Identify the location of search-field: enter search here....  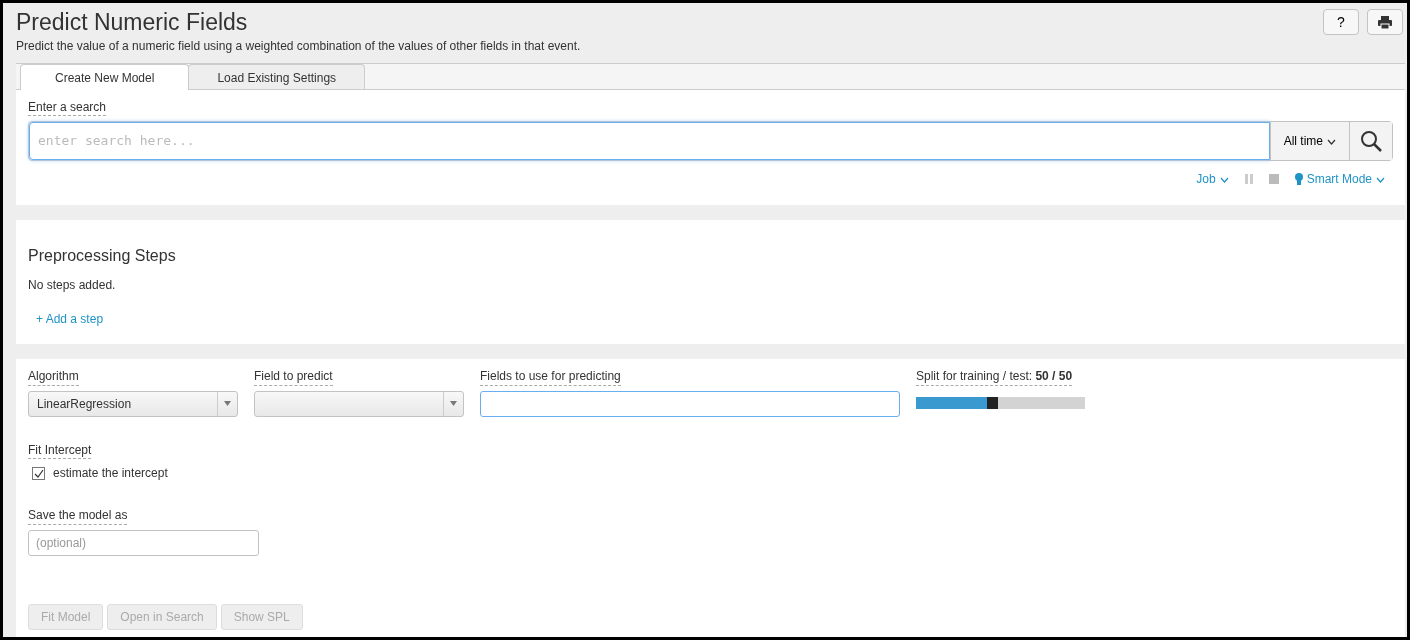
(649, 141).